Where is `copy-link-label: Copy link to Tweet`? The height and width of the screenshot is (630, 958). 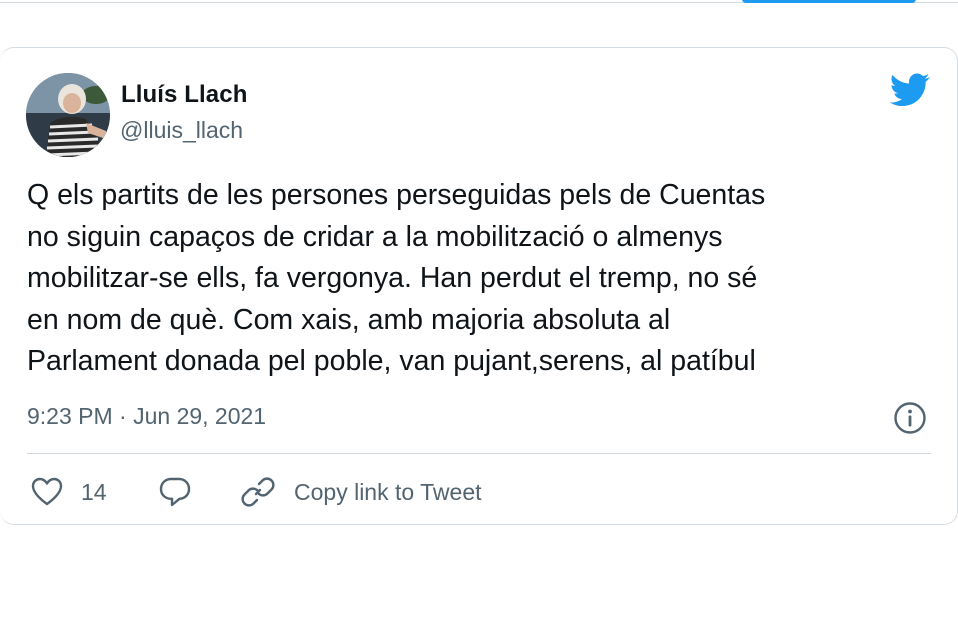 copy-link-label: Copy link to Tweet is located at coordinates (388, 491).